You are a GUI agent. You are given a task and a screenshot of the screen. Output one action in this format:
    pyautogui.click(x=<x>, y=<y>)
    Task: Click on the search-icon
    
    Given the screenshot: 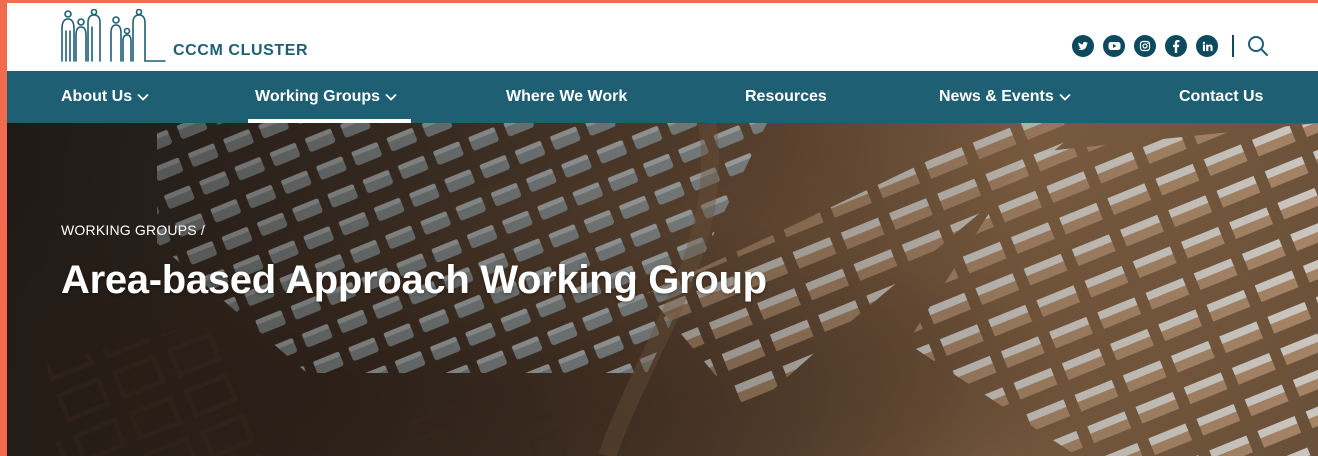 What is the action you would take?
    pyautogui.click(x=1258, y=46)
    